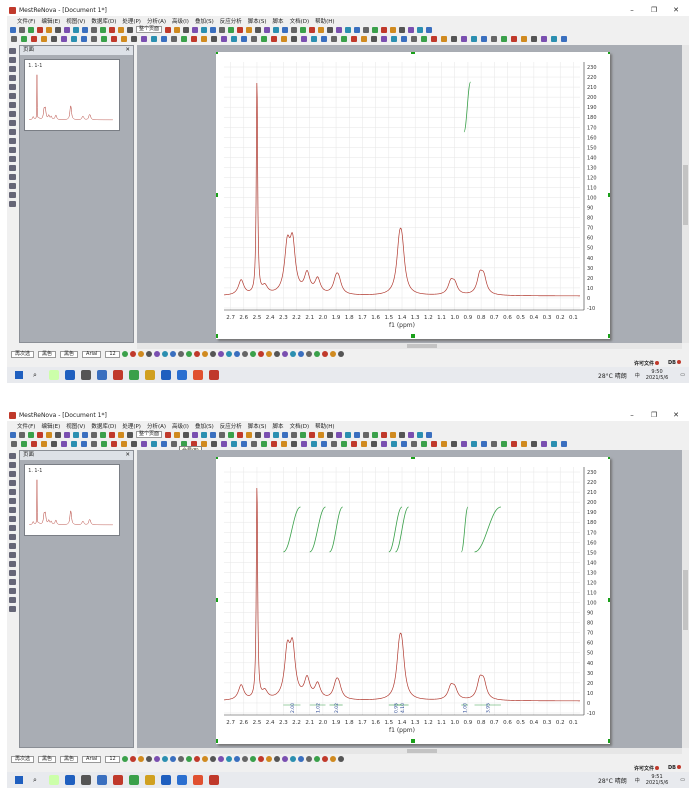  I want to click on font-size-select: 12, so click(112, 759).